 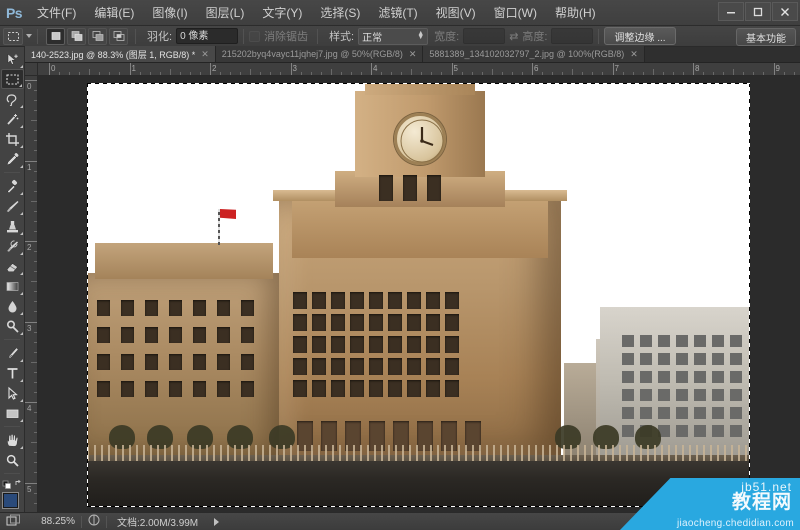 I want to click on width-input, so click(x=484, y=36).